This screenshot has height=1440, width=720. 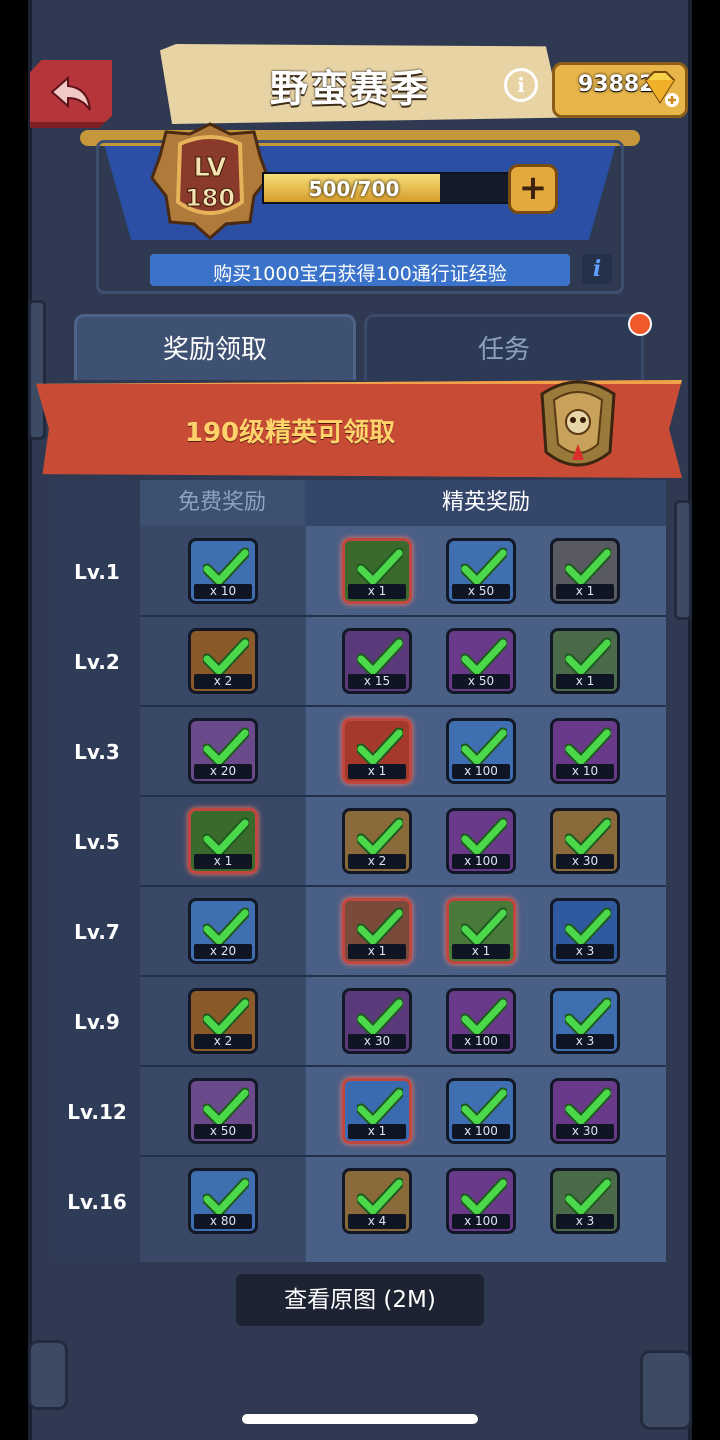 What do you see at coordinates (97, 1202) in the screenshot?
I see `level-label: Lv.16` at bounding box center [97, 1202].